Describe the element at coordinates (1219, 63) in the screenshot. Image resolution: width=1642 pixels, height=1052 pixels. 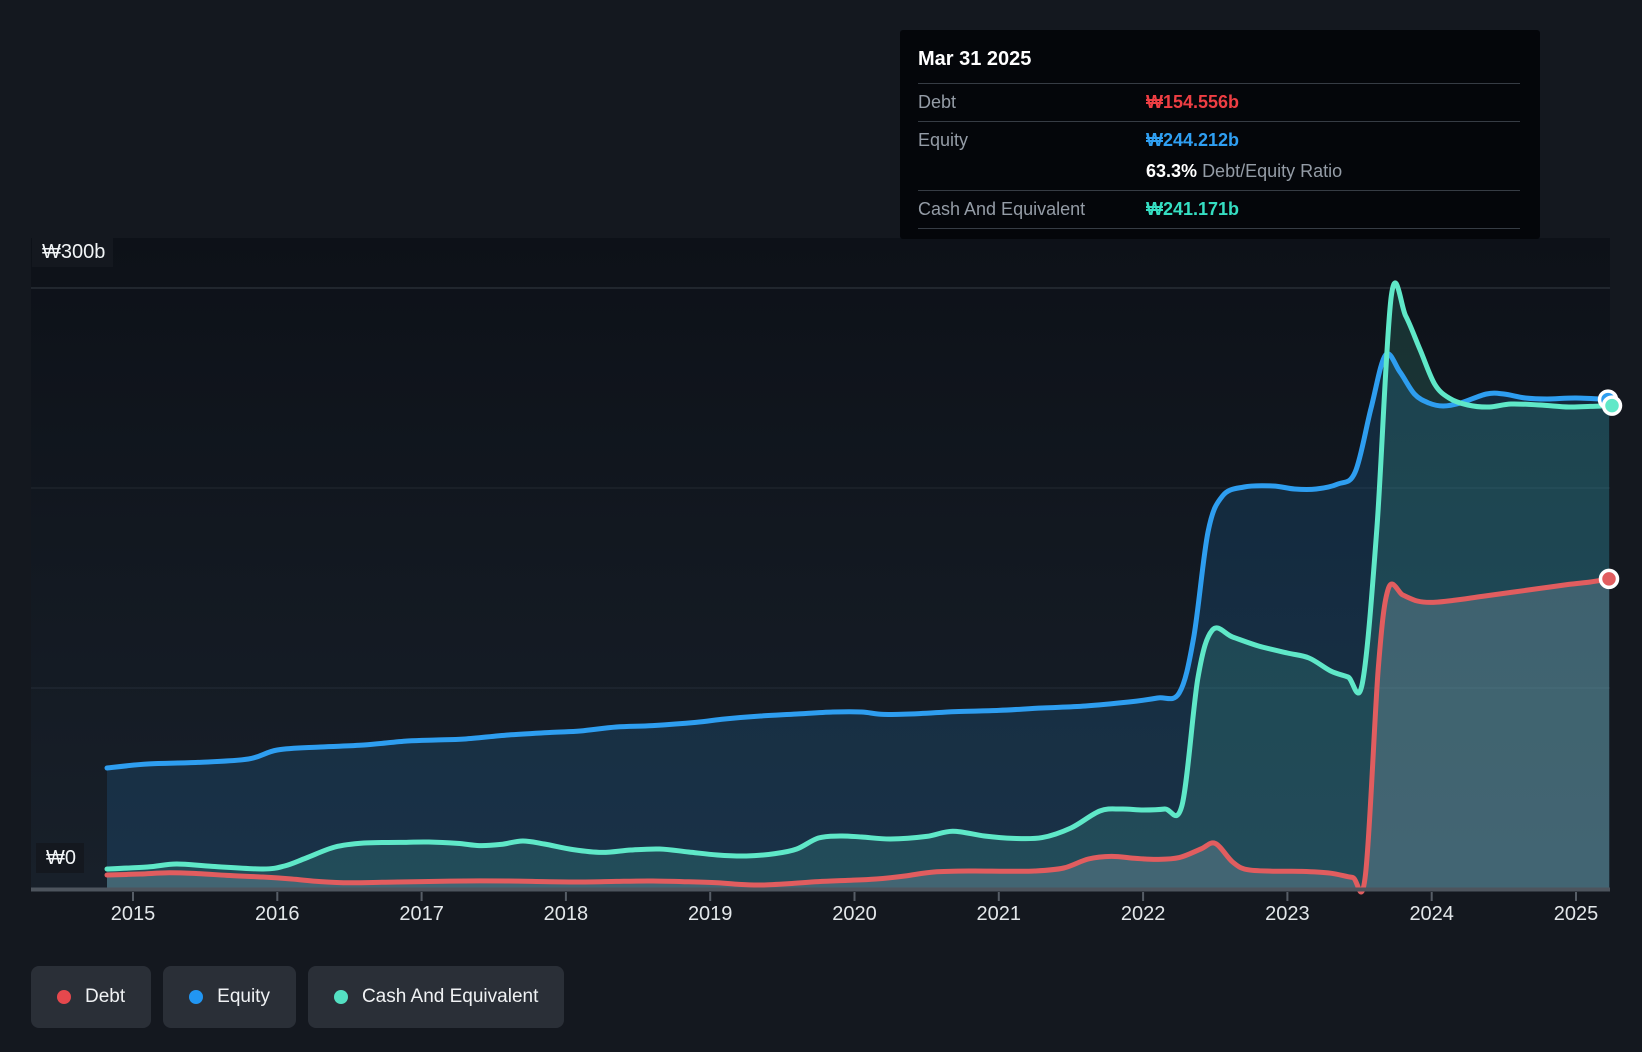
I see `tooltip-date: Mar 31 2025` at that location.